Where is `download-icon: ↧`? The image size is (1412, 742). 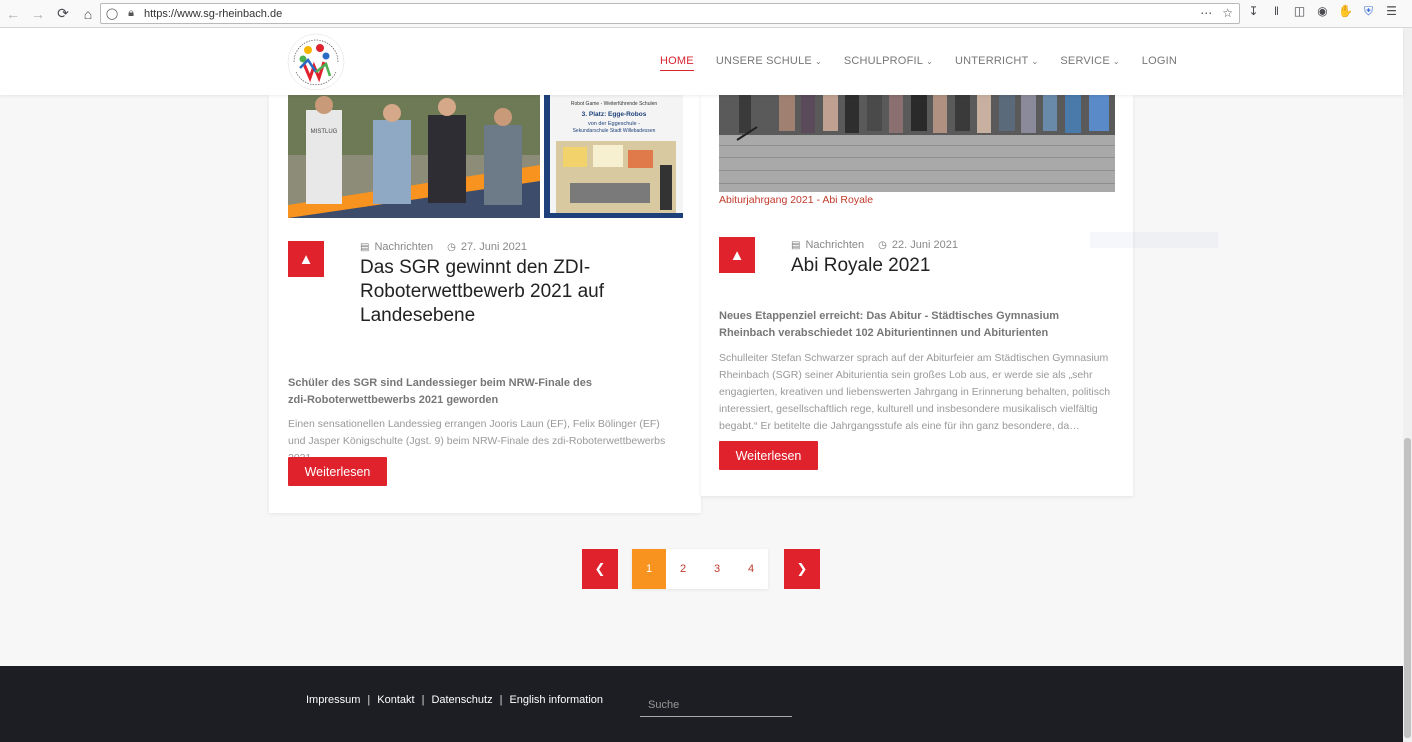 download-icon: ↧ is located at coordinates (1253, 11).